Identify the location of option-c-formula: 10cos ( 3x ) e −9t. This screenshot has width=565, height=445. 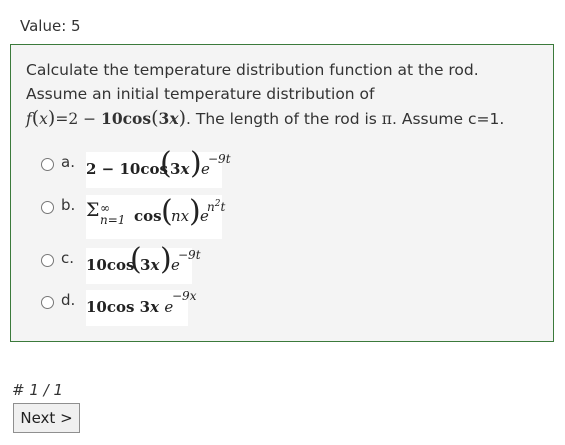
(143, 263).